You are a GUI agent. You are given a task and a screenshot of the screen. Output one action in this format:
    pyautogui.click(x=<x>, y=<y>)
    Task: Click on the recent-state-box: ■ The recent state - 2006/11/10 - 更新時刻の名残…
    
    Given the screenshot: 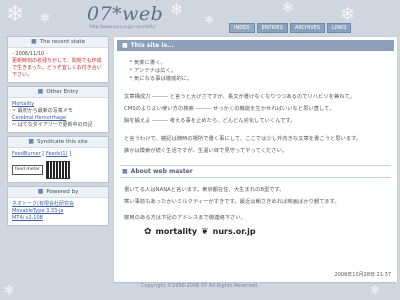 What is the action you would take?
    pyautogui.click(x=58, y=59)
    